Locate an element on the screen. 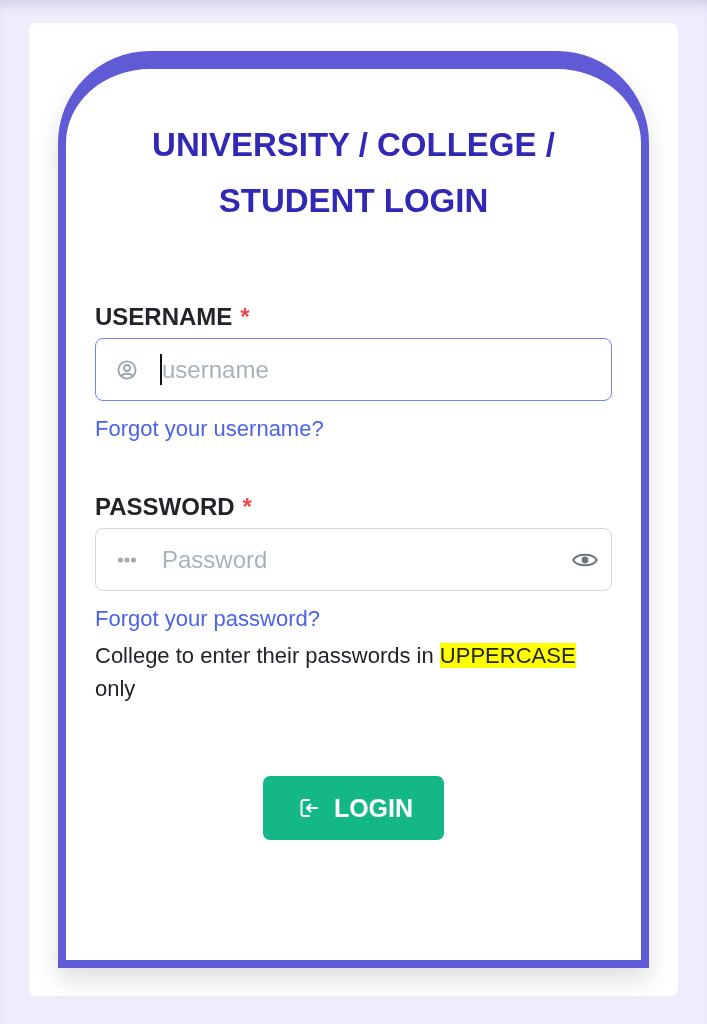  username-field: username is located at coordinates (353, 369).